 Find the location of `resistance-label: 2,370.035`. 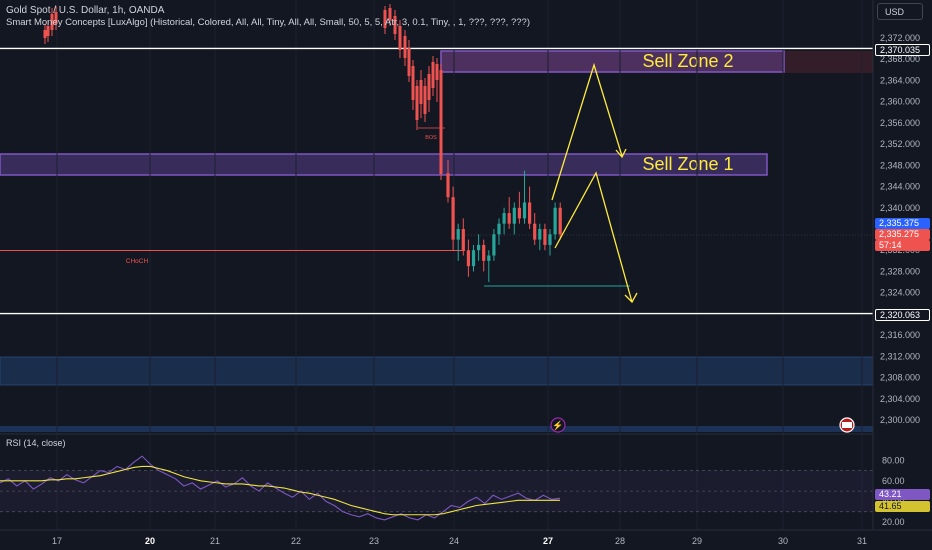

resistance-label: 2,370.035 is located at coordinates (902, 50).